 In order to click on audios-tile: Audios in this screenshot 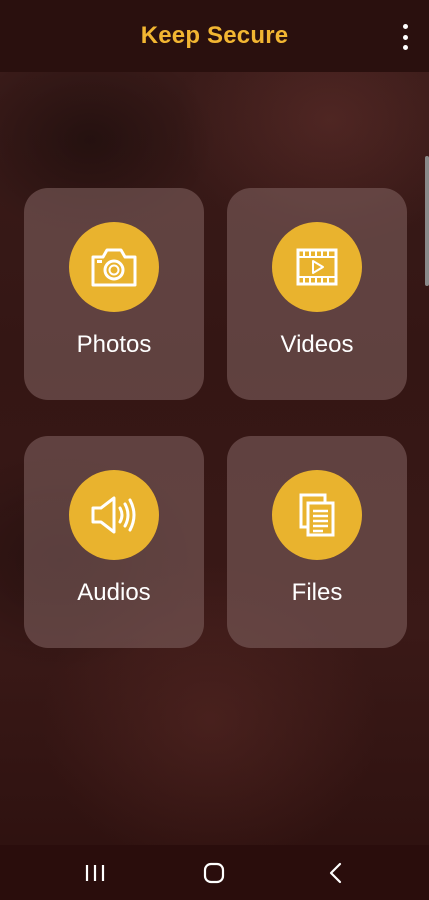, I will do `click(114, 542)`.